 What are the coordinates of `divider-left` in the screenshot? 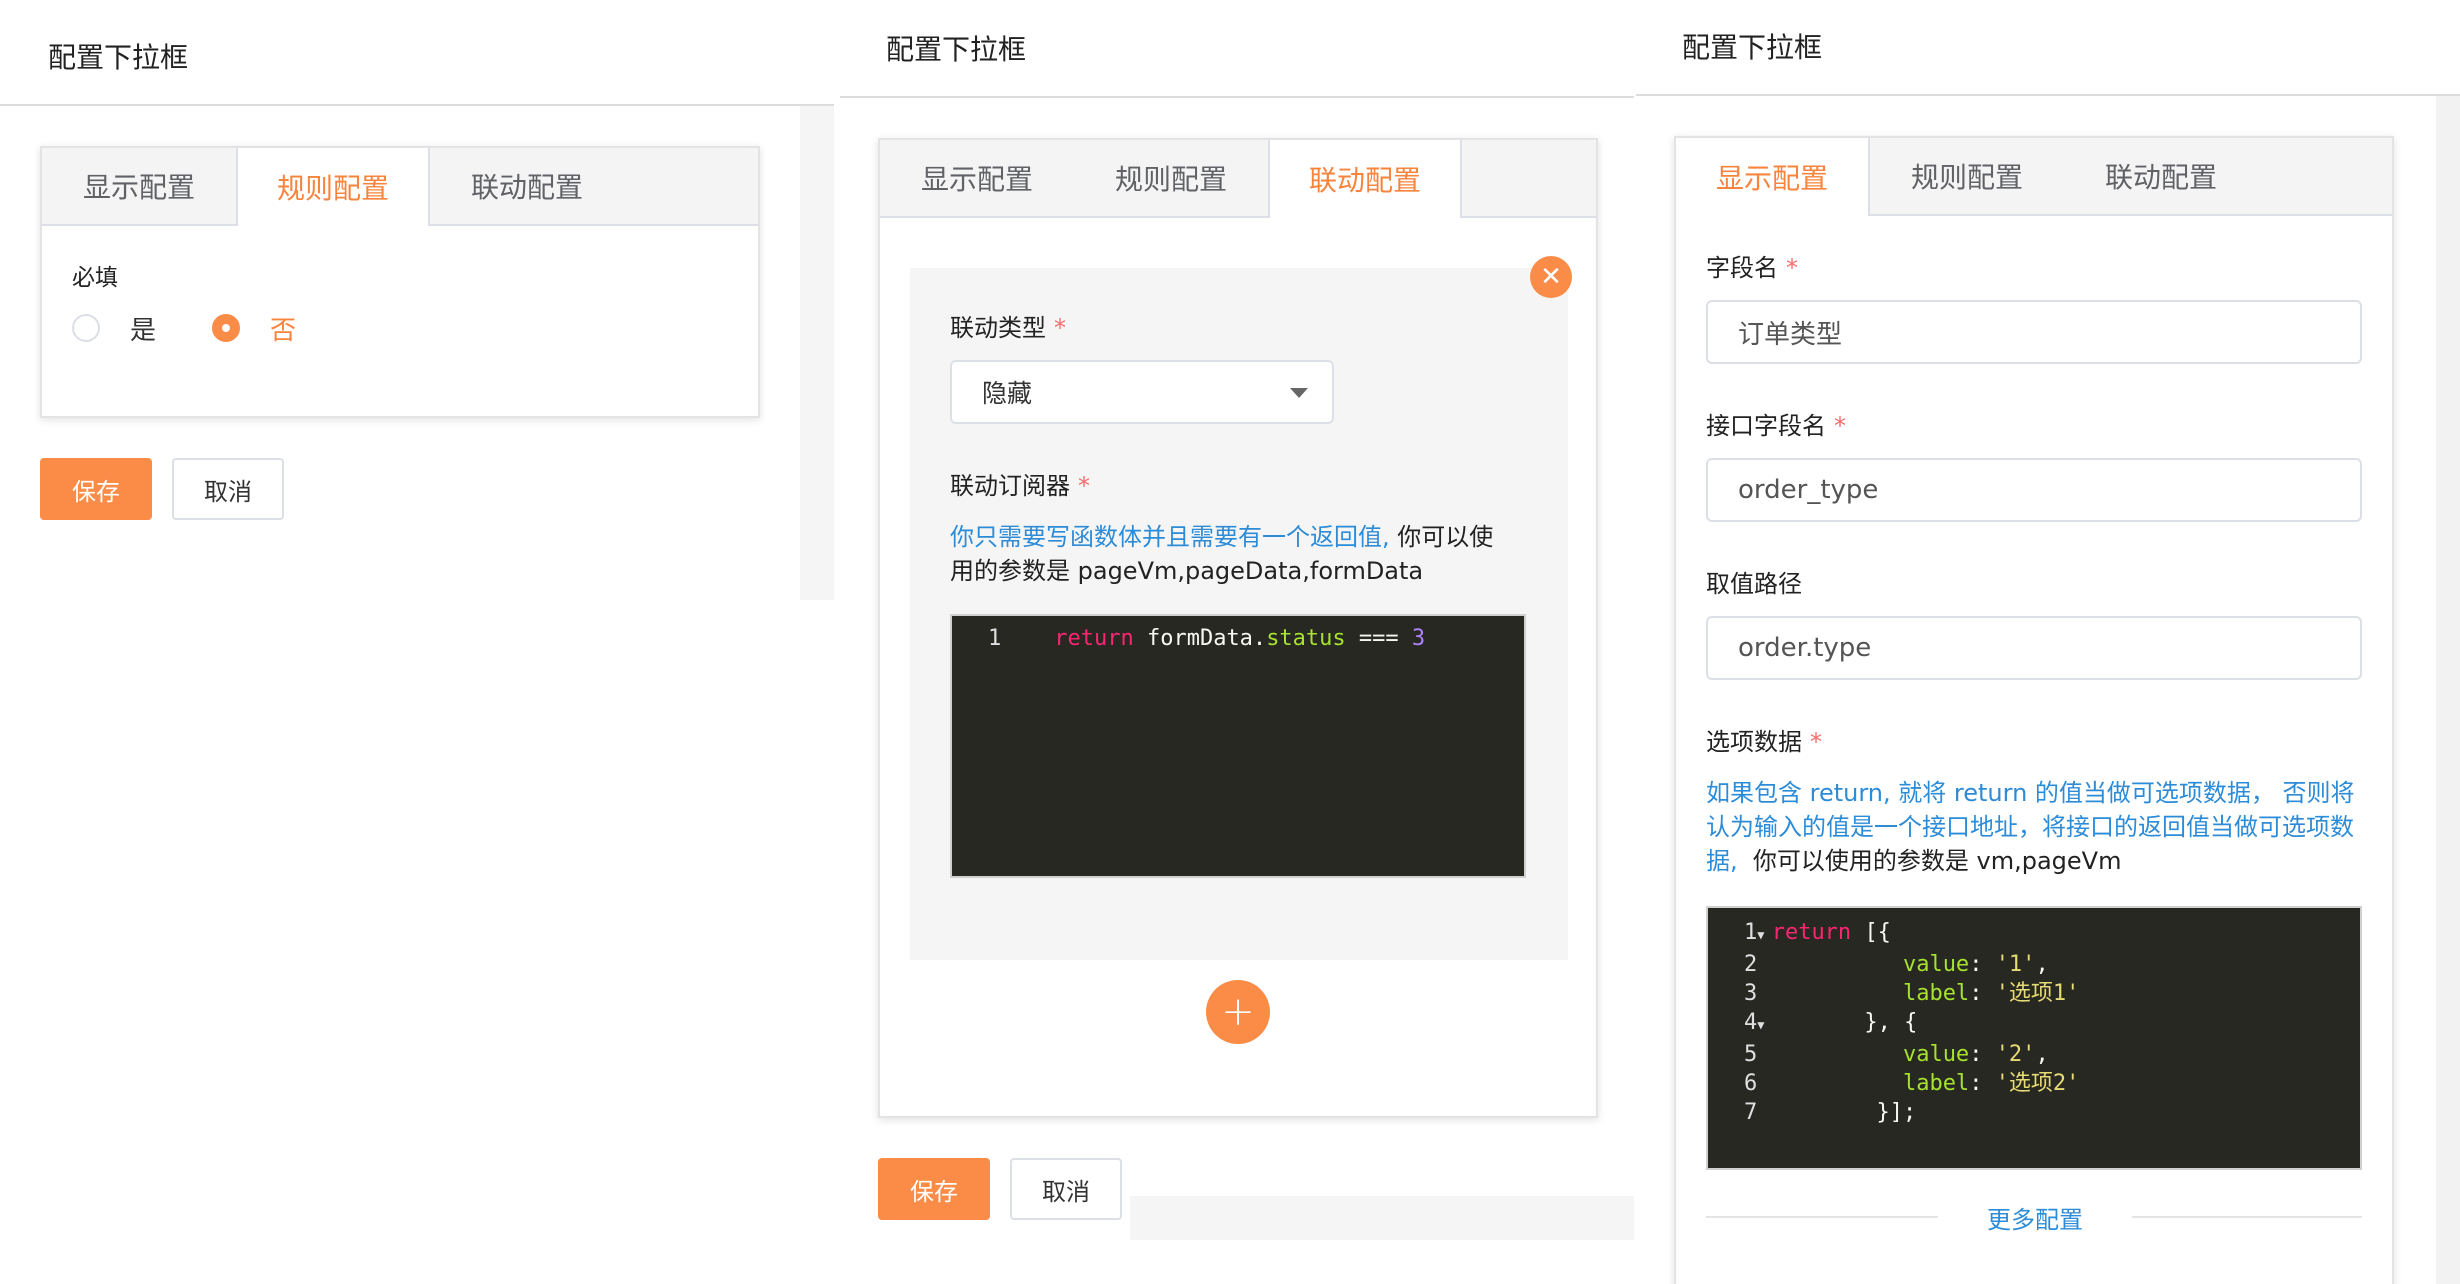 It's located at (1822, 1217).